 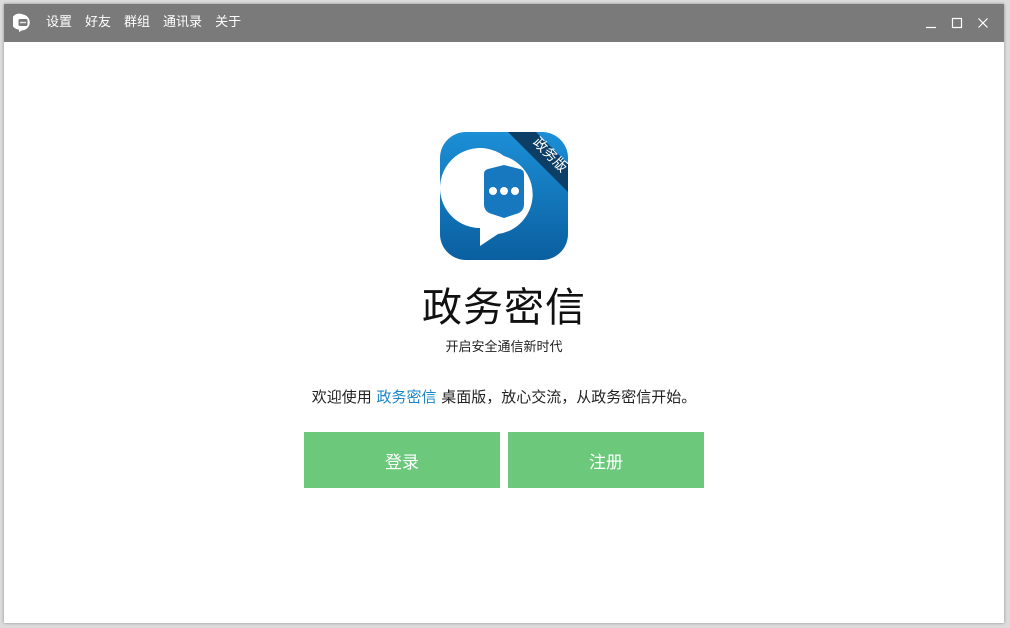 What do you see at coordinates (504, 196) in the screenshot?
I see `app-logo: 政务版` at bounding box center [504, 196].